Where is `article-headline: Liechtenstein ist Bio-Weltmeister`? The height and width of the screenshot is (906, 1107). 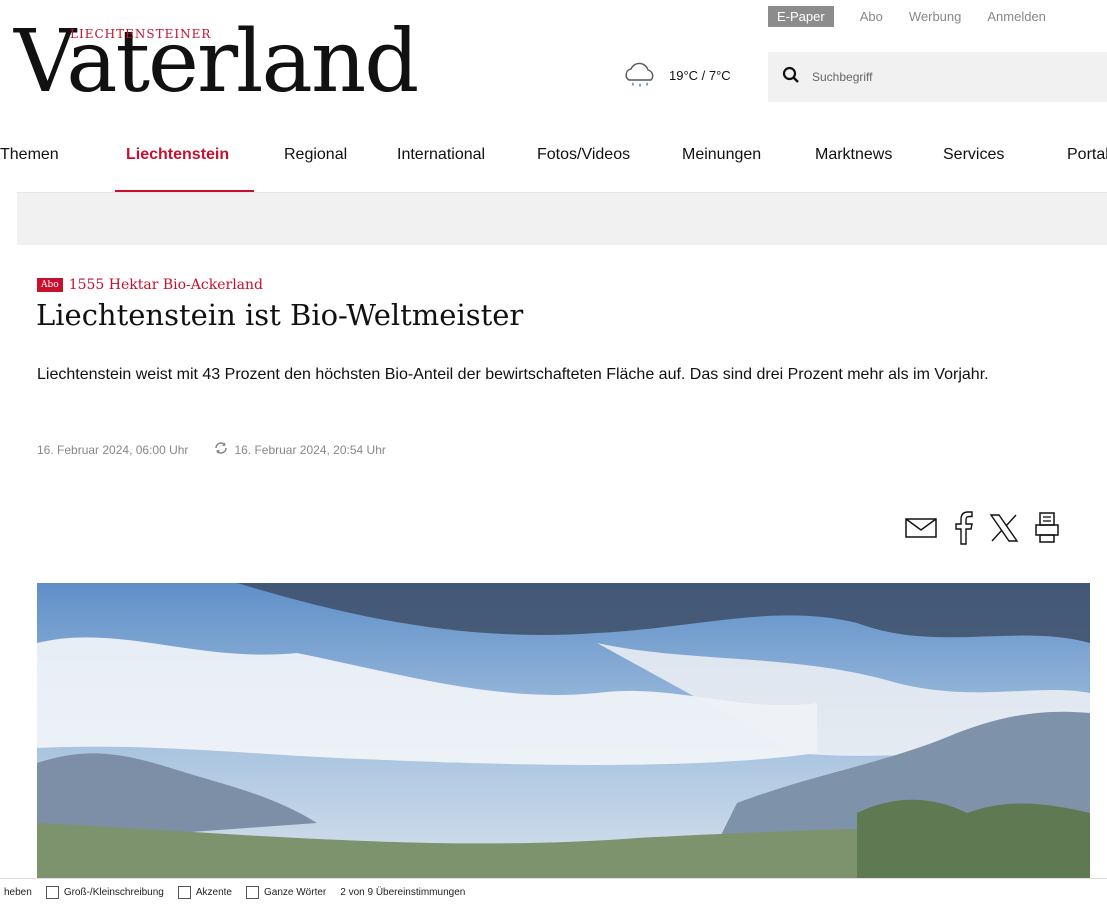
article-headline: Liechtenstein ist Bio-Weltmeister is located at coordinates (280, 315).